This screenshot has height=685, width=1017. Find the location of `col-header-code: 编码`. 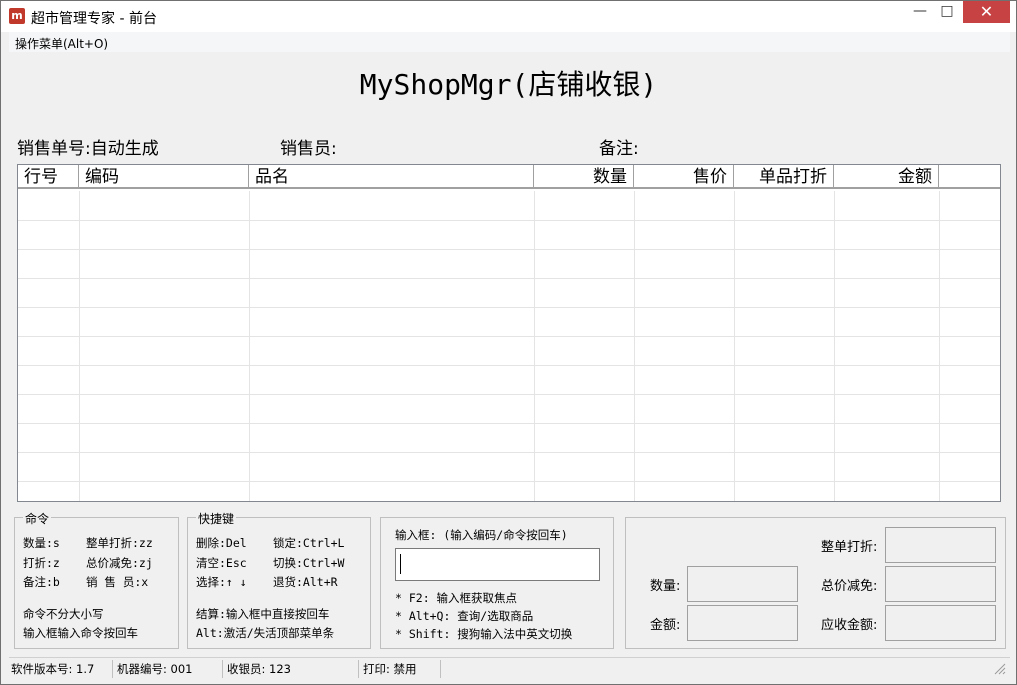

col-header-code: 编码 is located at coordinates (164, 176).